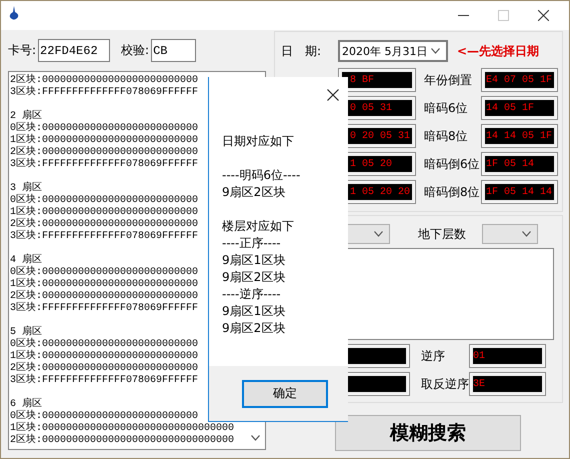 This screenshot has height=459, width=570. Describe the element at coordinates (122, 428) in the screenshot. I see `block-line: 1区块:00000000000000000000000000000000` at that location.